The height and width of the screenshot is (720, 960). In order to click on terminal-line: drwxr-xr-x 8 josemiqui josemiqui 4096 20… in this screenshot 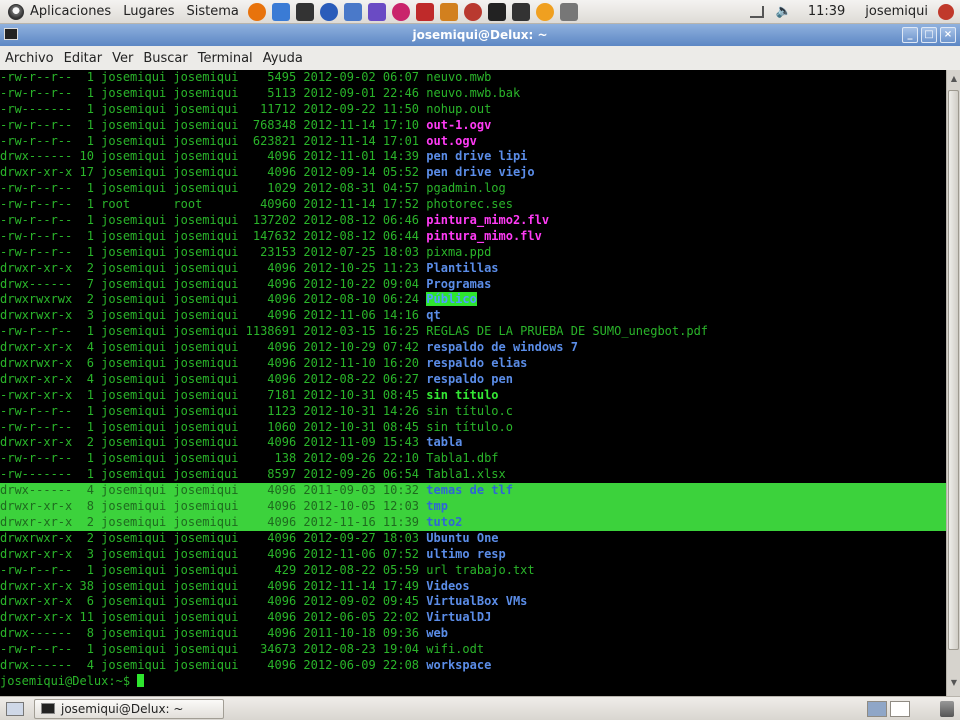, I will do `click(473, 507)`.